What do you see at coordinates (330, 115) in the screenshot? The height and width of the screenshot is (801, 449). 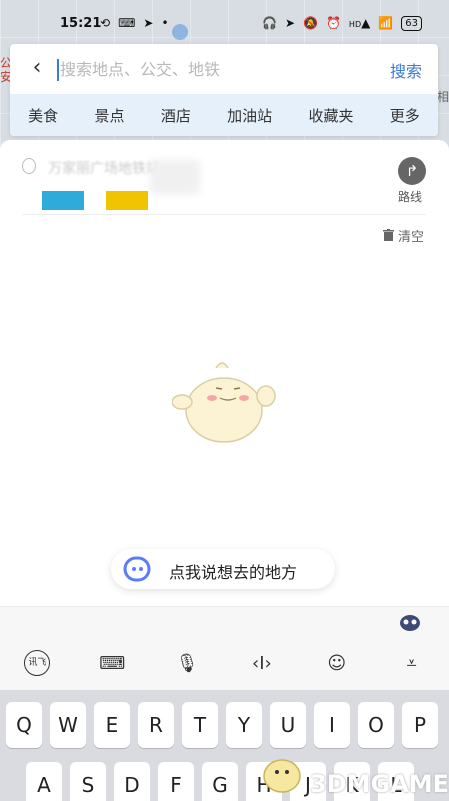 I see `category-favorites: 收藏夹` at bounding box center [330, 115].